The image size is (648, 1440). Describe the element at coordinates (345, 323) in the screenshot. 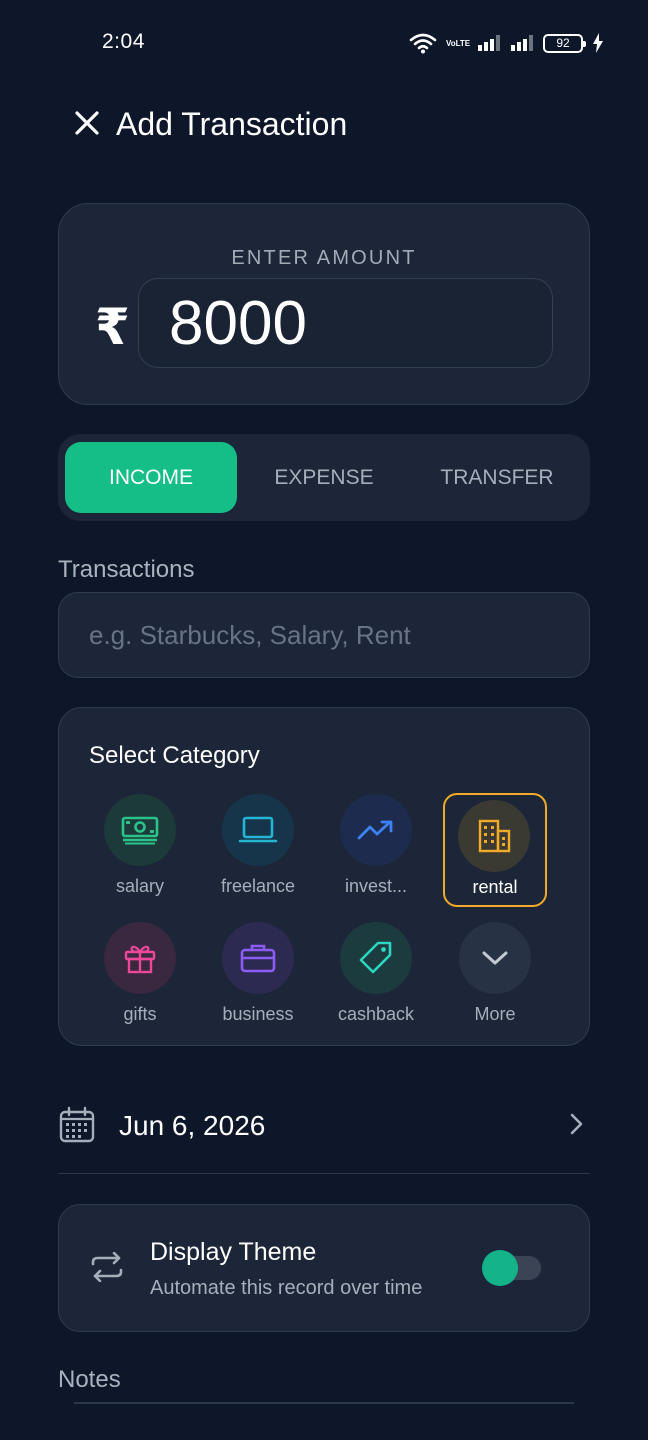

I see `amount-input` at that location.